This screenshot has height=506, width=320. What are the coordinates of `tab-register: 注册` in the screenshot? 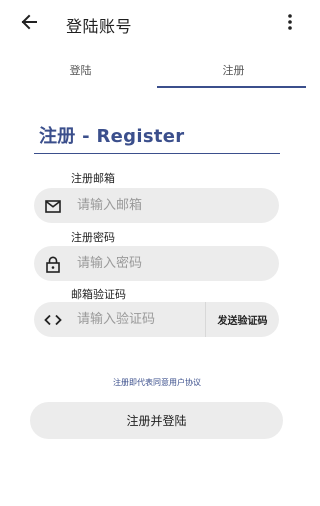 It's located at (233, 70).